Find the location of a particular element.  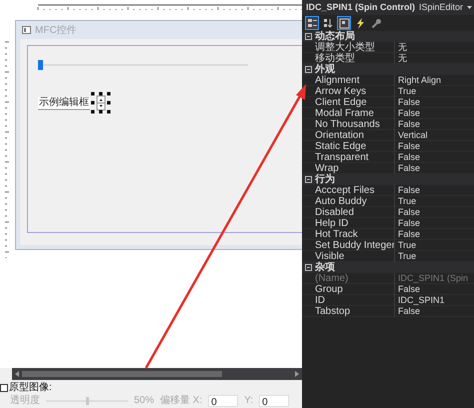

property-value: Right Align is located at coordinates (418, 80).